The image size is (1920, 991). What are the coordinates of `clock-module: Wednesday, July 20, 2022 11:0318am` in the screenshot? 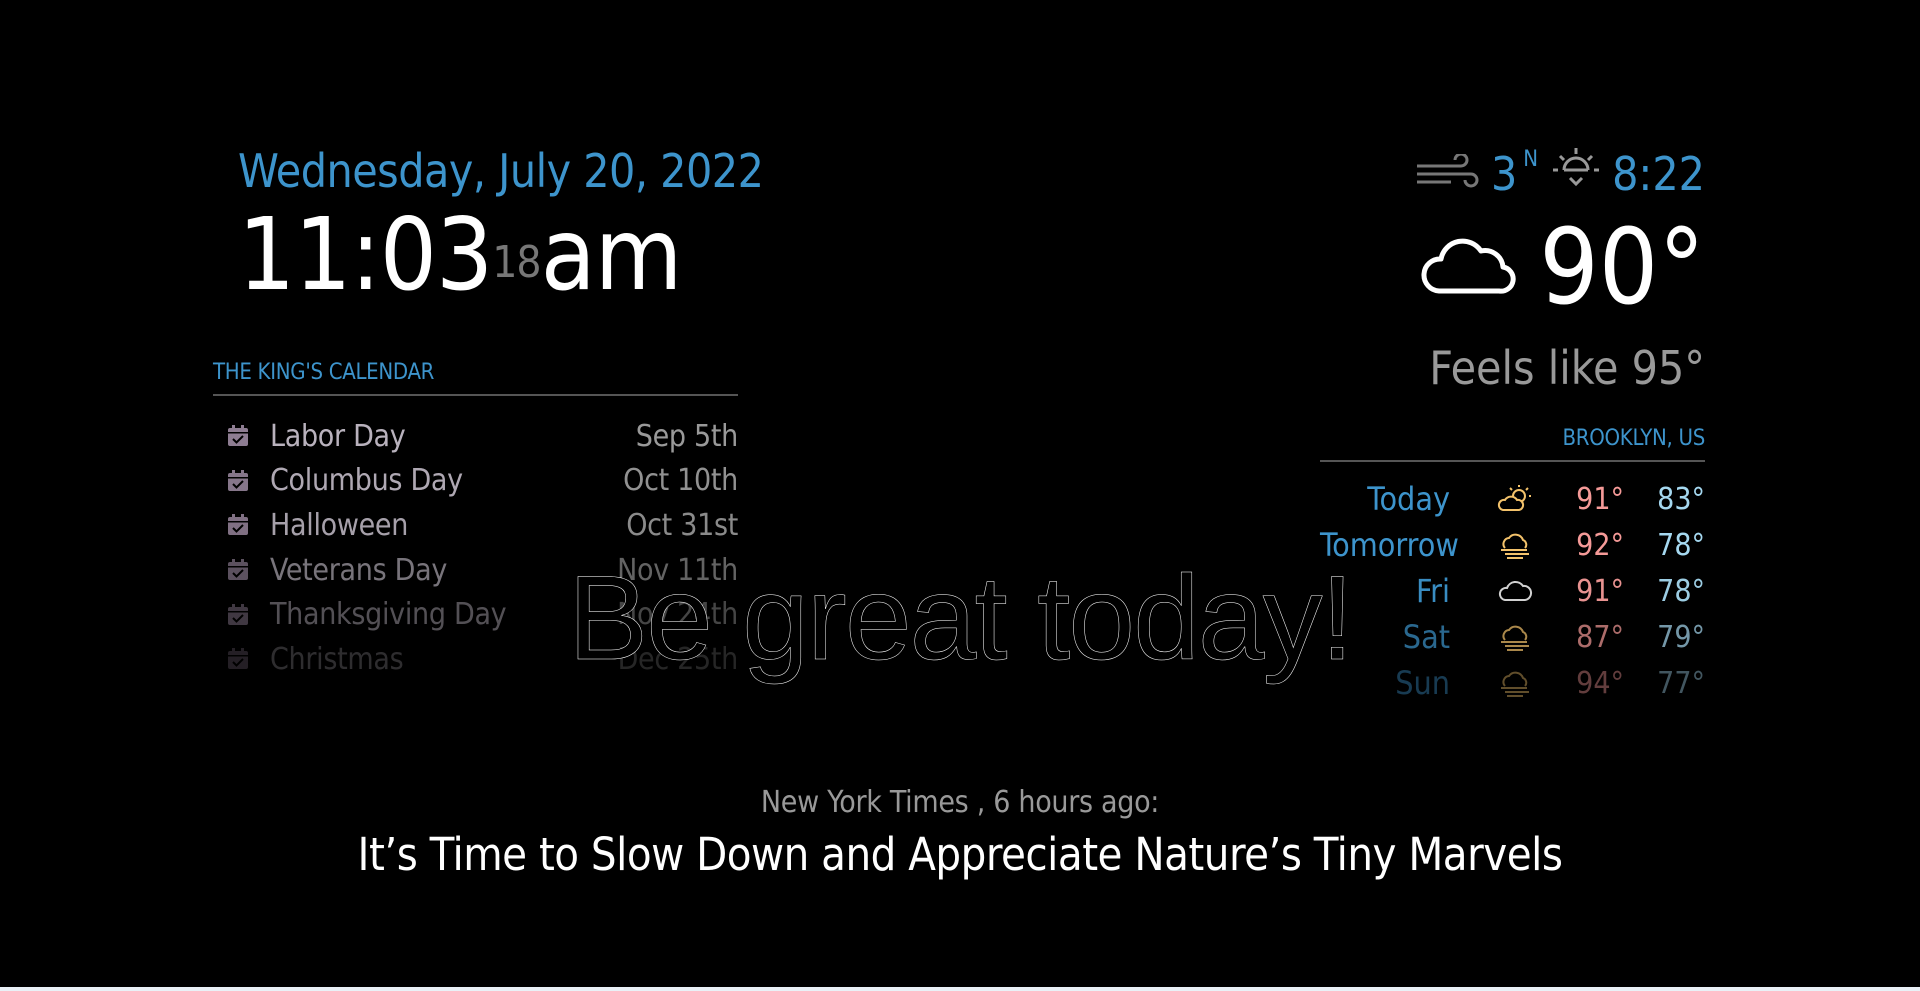 It's located at (501, 227).